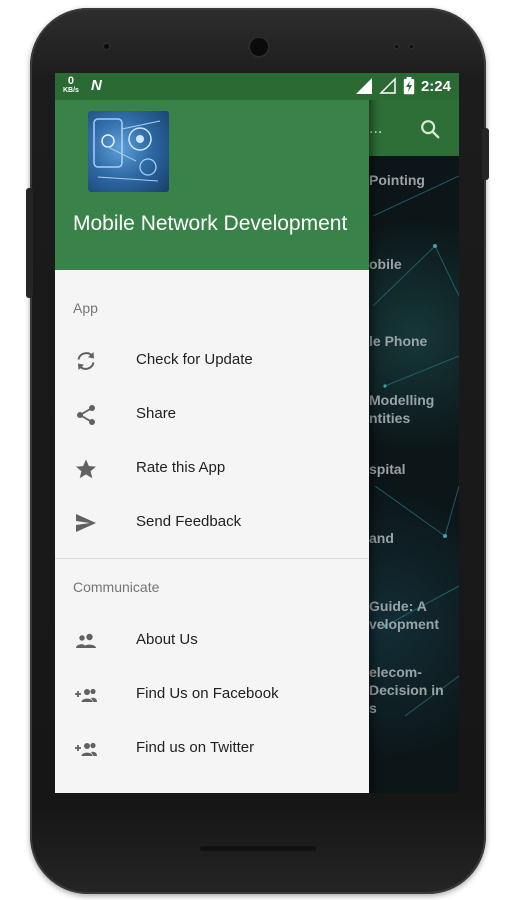  What do you see at coordinates (435, 86) in the screenshot?
I see `clock: 2:24` at bounding box center [435, 86].